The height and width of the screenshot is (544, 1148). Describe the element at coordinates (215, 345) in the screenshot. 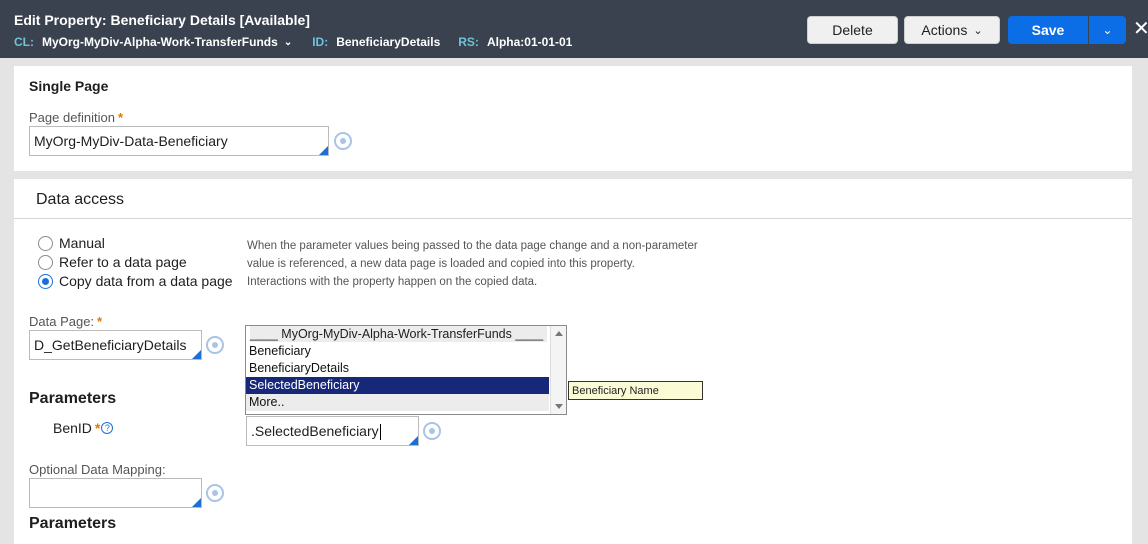

I see `open-data-page-icon` at that location.